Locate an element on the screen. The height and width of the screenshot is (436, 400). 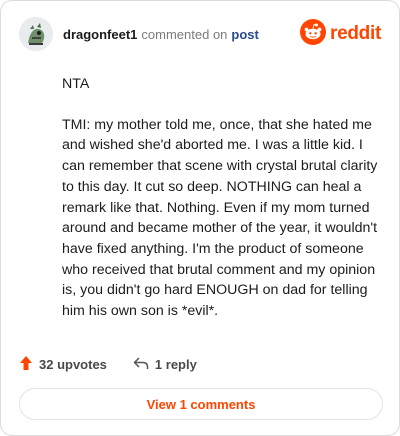
reddit-brand: reddit is located at coordinates (340, 34).